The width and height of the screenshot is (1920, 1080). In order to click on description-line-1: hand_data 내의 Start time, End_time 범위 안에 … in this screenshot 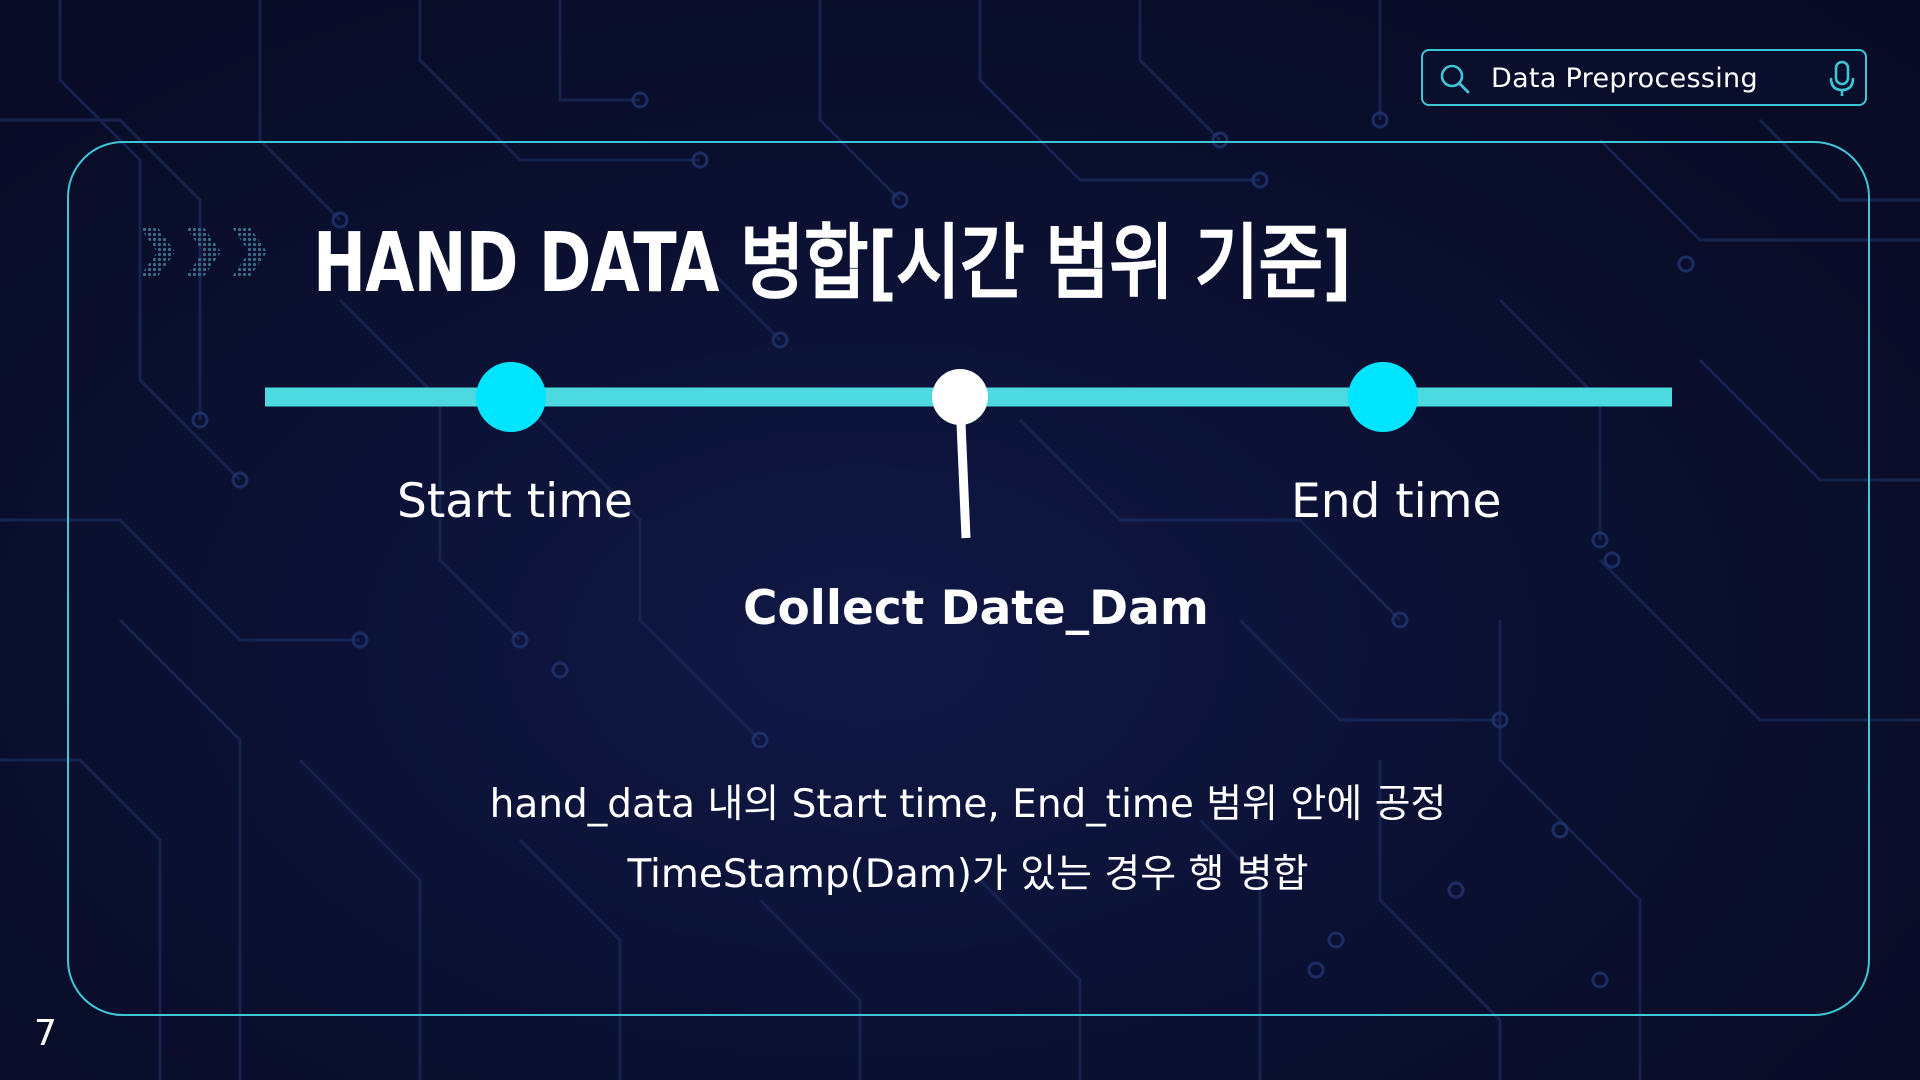, I will do `click(968, 804)`.